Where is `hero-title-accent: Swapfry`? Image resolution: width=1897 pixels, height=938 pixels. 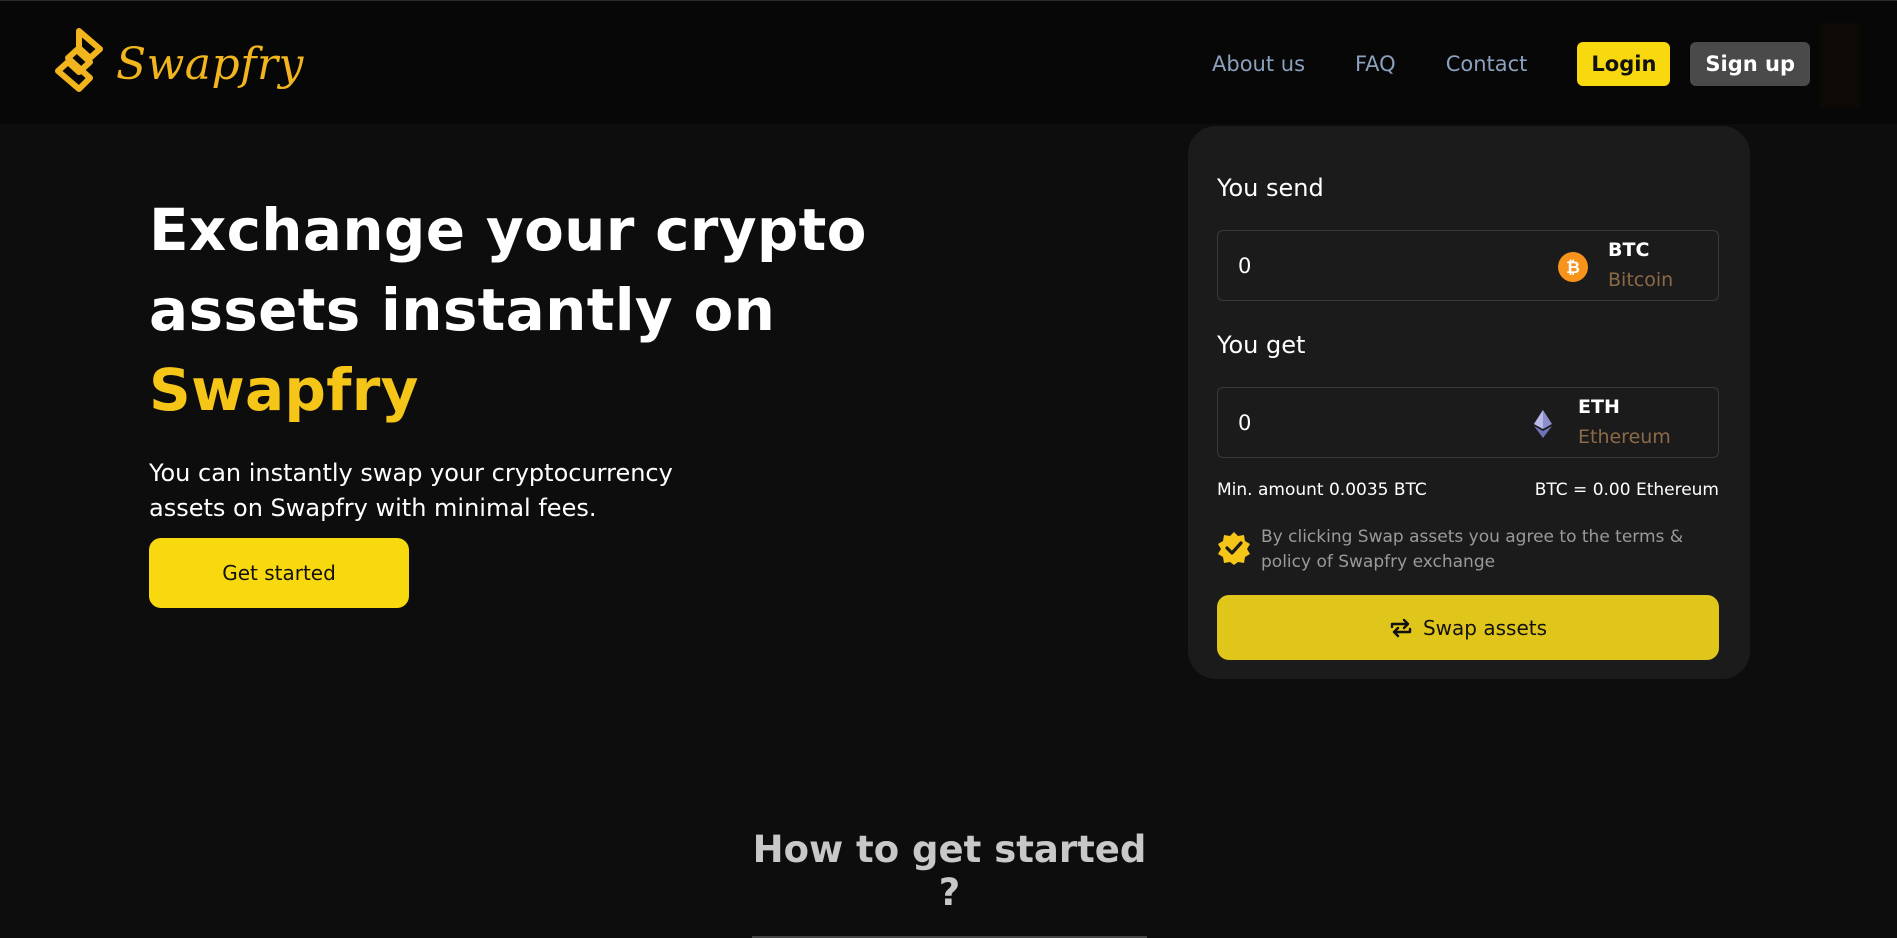 hero-title-accent: Swapfry is located at coordinates (284, 390).